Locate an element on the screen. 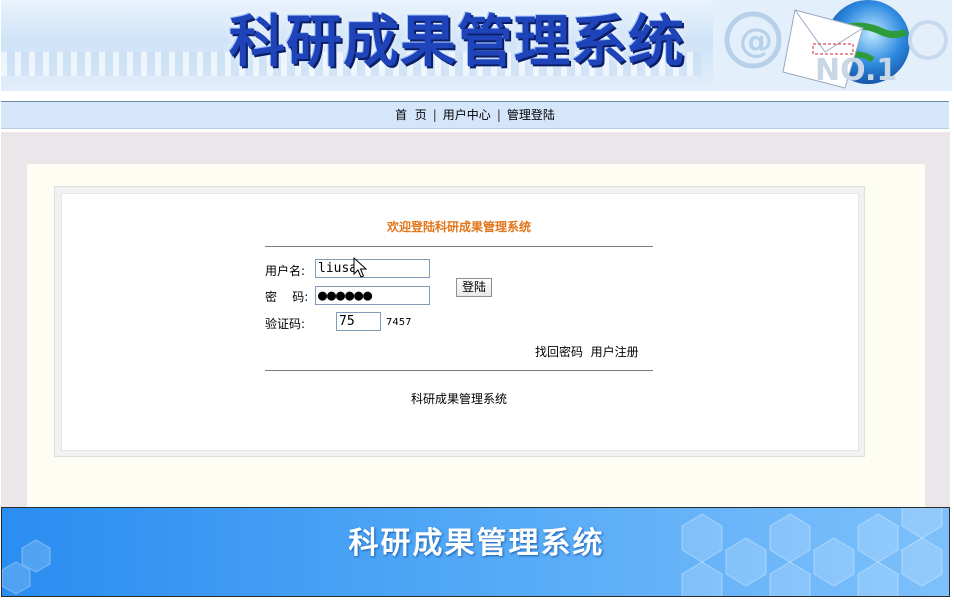  username-label: 用户名: is located at coordinates (285, 271).